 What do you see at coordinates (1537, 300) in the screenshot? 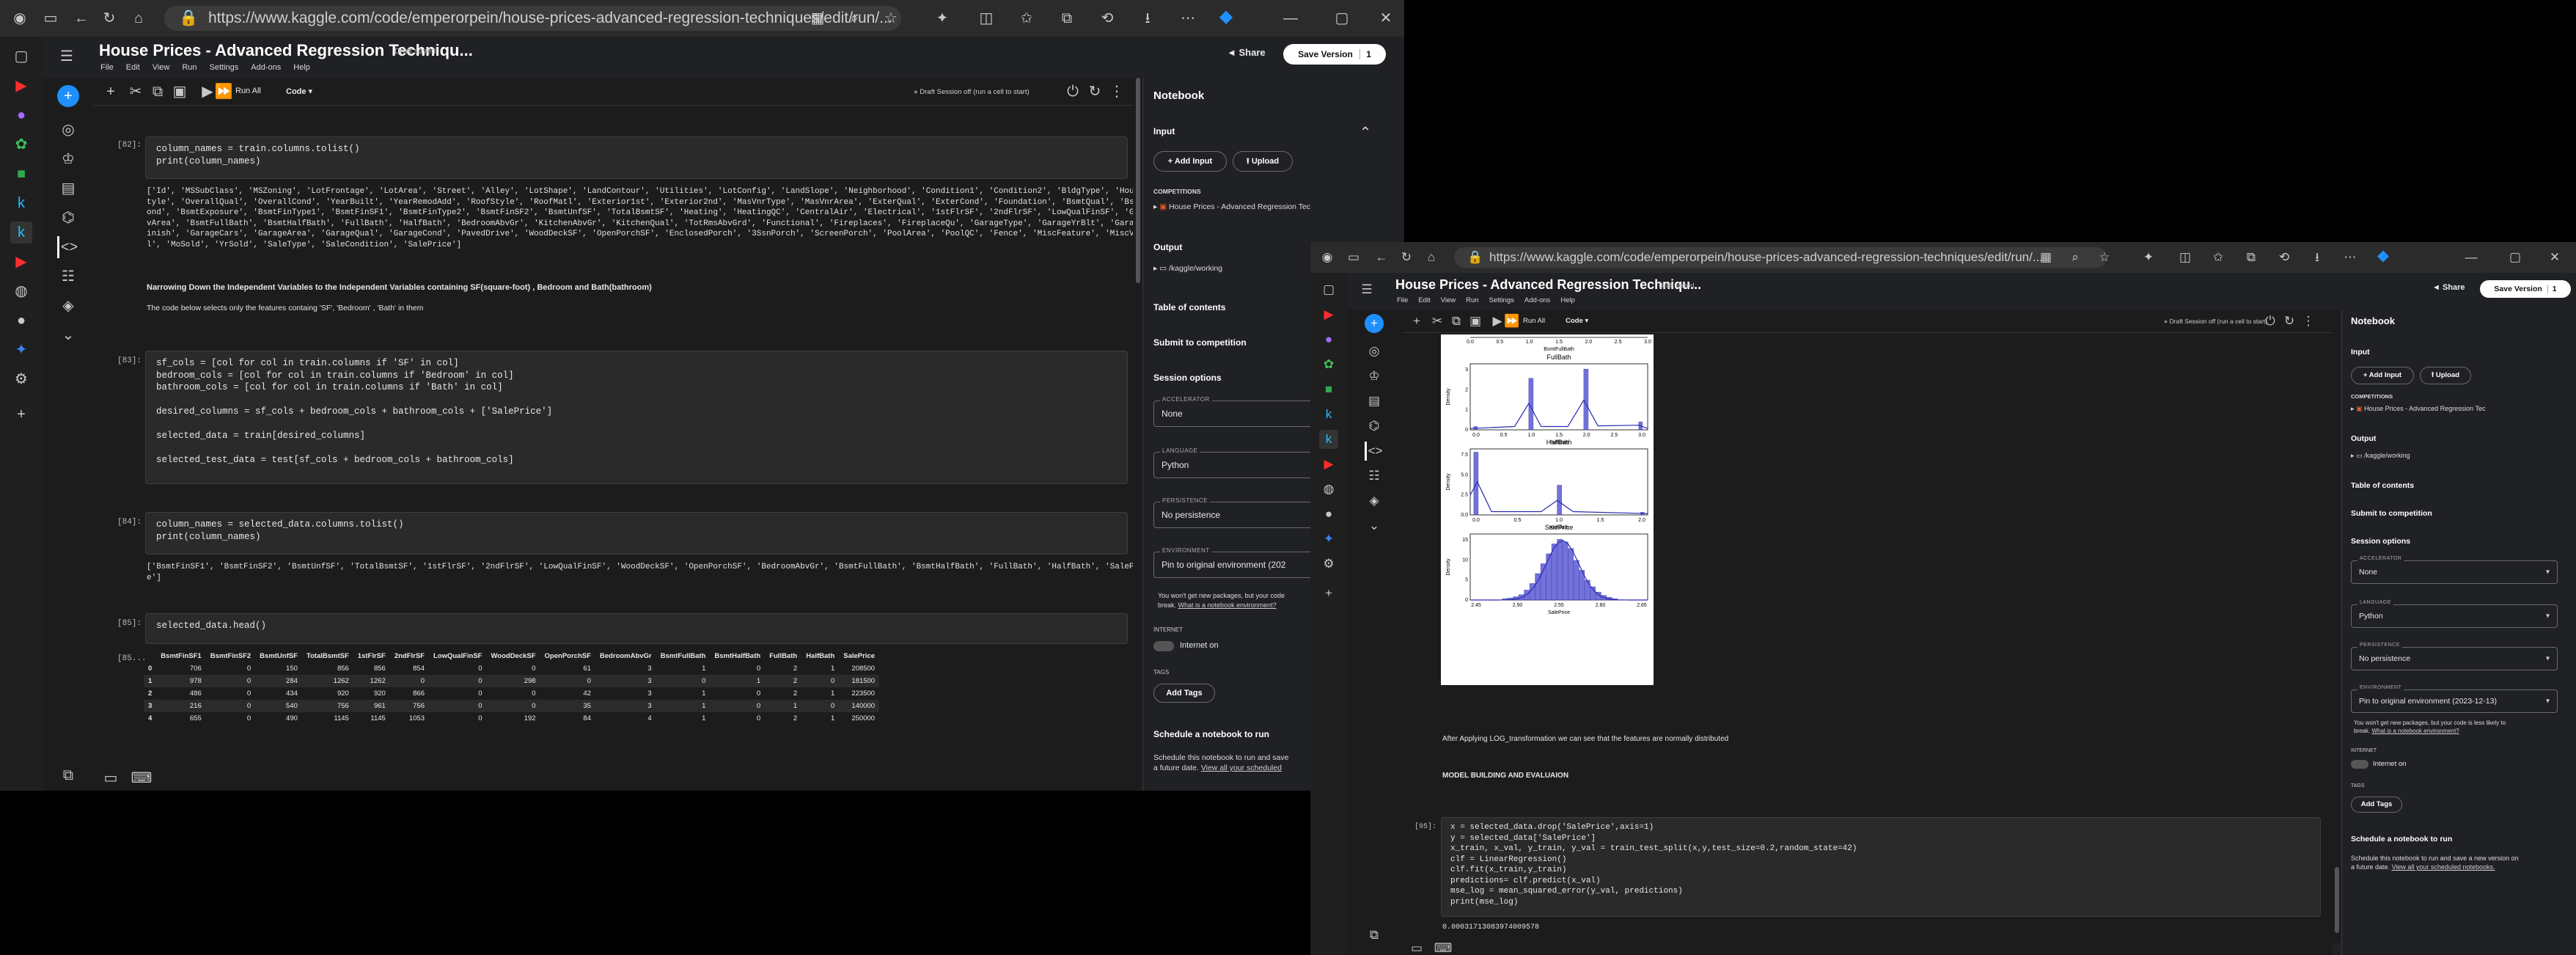
I see `menu-addons-2: Add-ons` at bounding box center [1537, 300].